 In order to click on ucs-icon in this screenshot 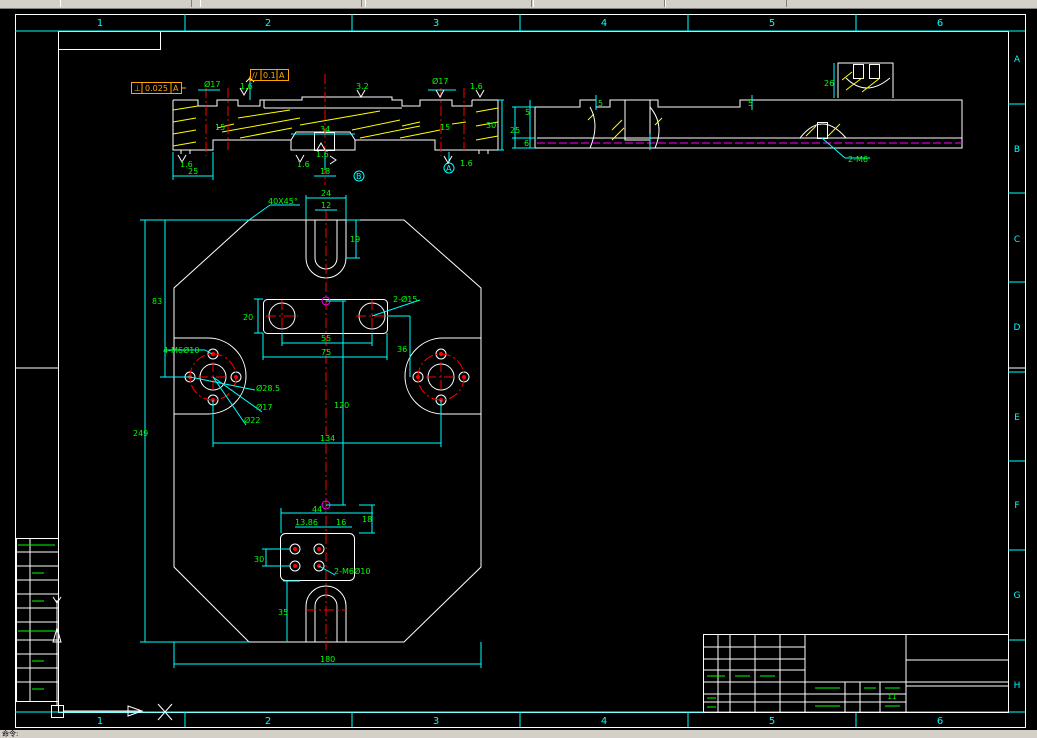, I will do `click(112, 658)`.